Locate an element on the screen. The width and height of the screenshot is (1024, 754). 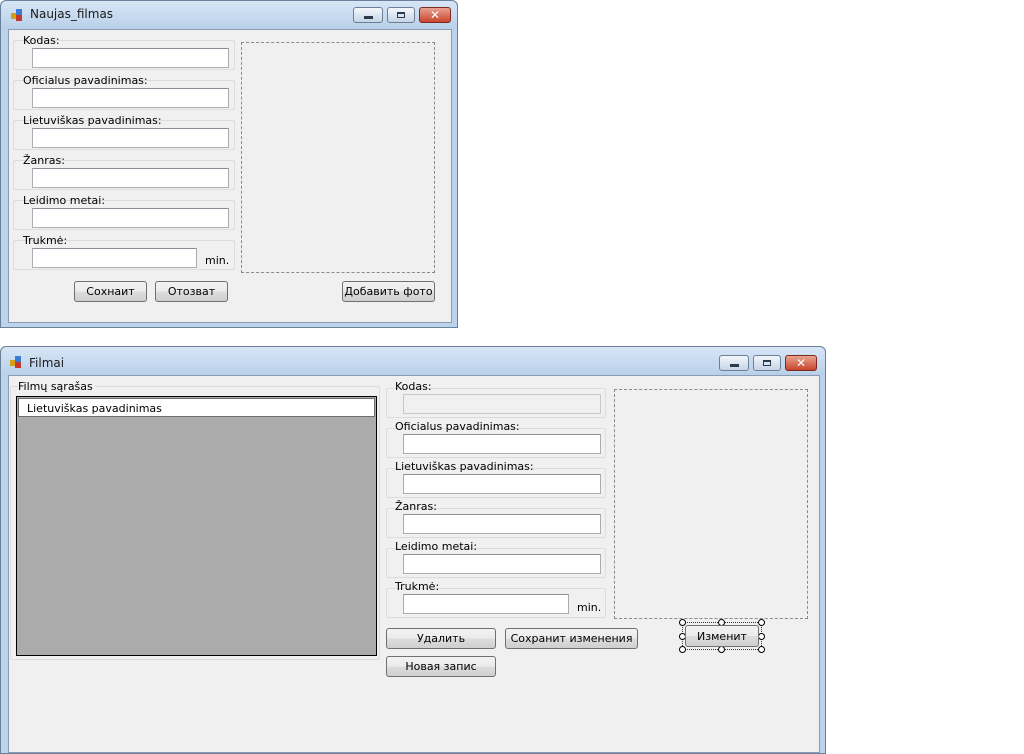
save-button: Сохнаит is located at coordinates (110, 291).